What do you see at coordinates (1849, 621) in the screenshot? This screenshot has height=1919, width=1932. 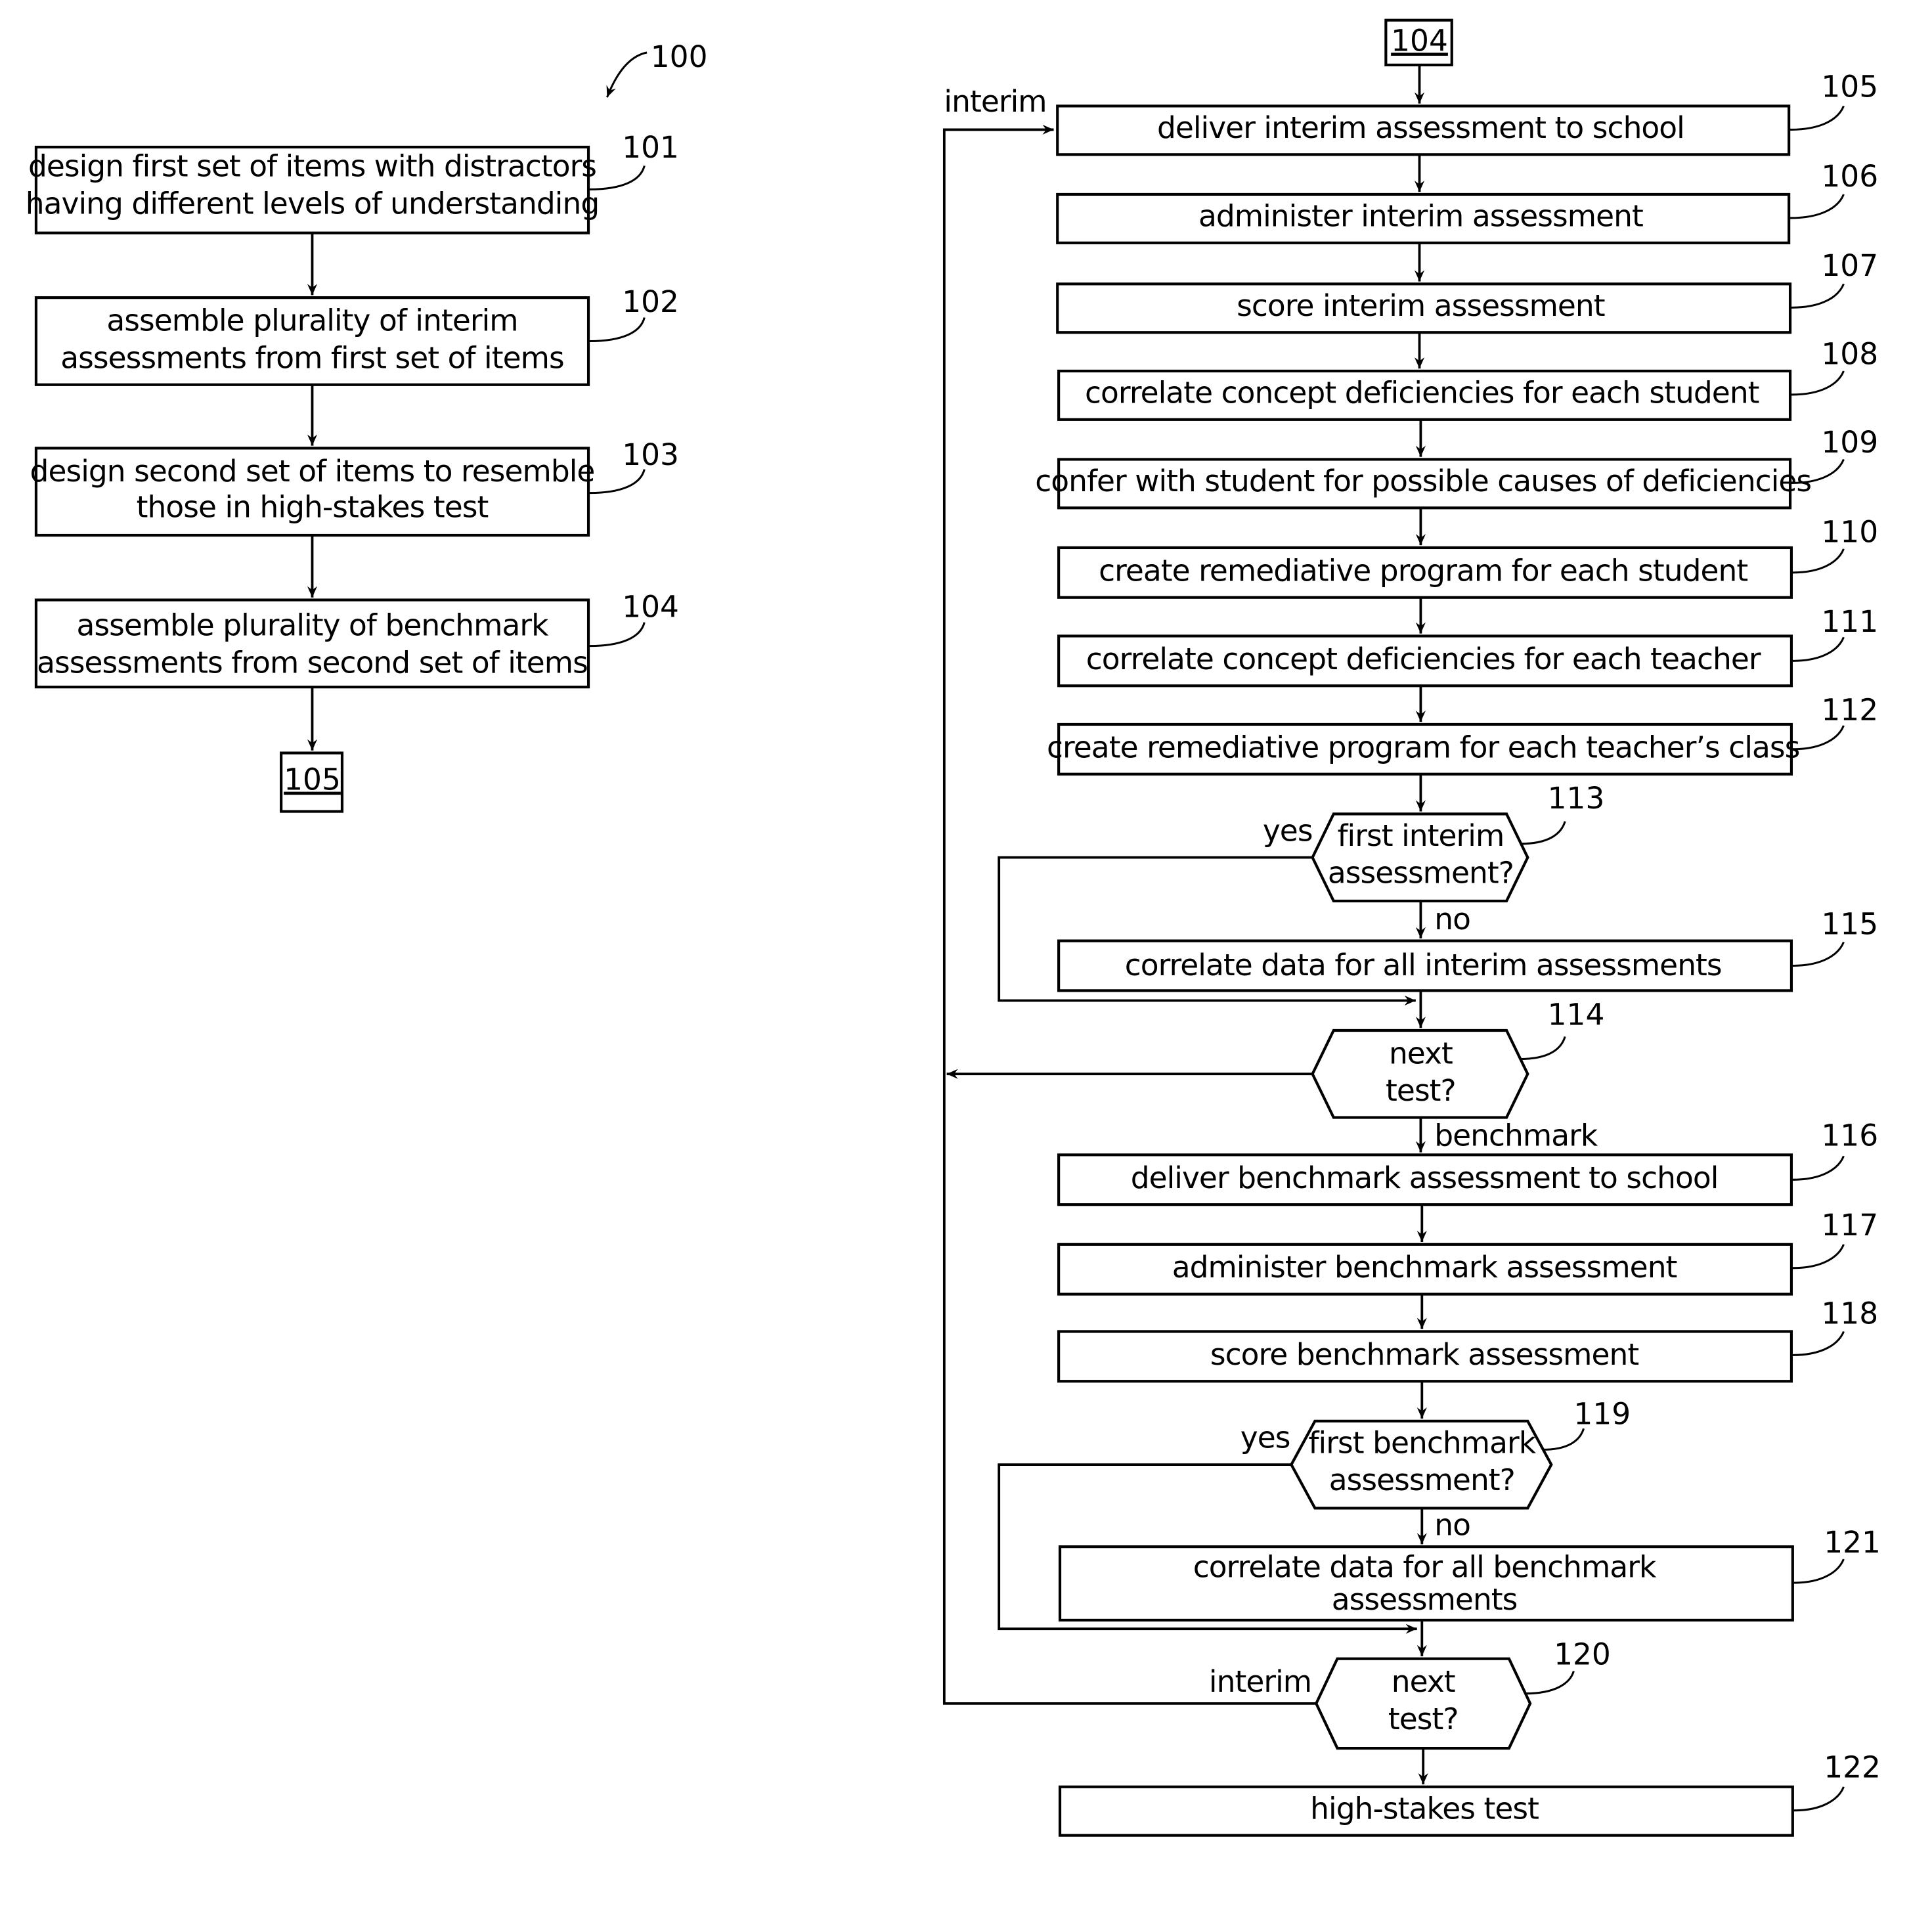 I see `step-ref-number: 111` at bounding box center [1849, 621].